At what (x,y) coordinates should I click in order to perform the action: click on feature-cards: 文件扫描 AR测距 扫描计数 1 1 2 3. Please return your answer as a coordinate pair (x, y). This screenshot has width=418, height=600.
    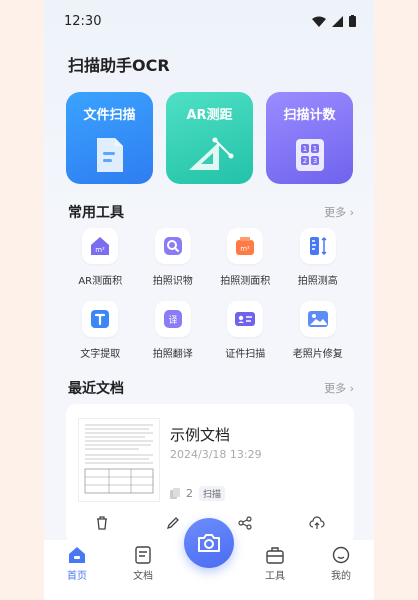
    Looking at the image, I should click on (210, 138).